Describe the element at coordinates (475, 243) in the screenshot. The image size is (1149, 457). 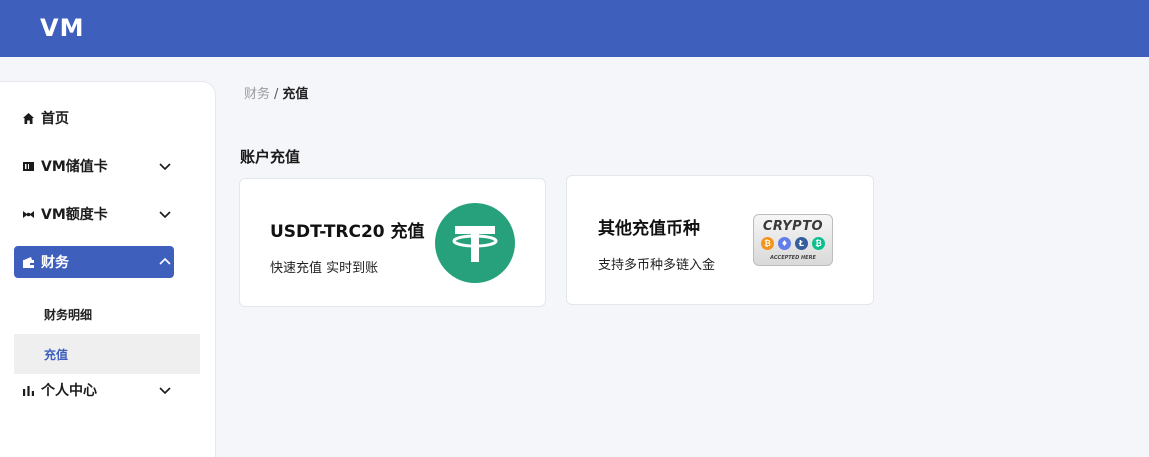
I see `tether-icon` at that location.